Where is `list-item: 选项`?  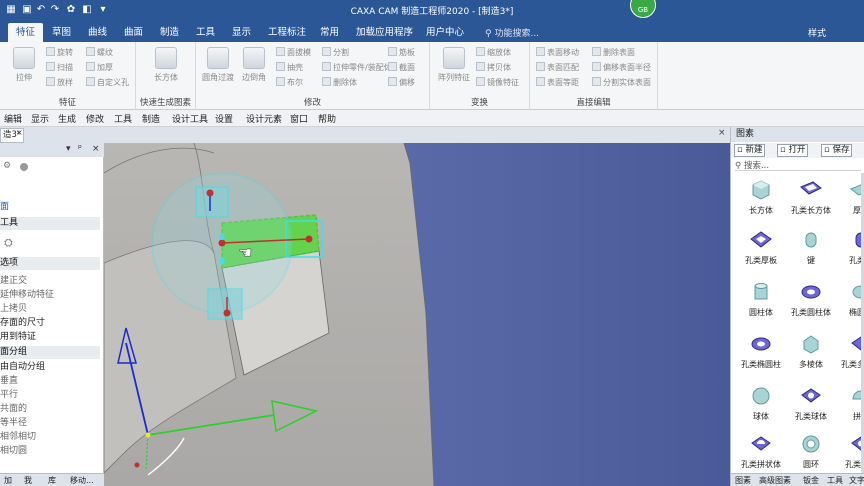 list-item: 选项 is located at coordinates (50, 263).